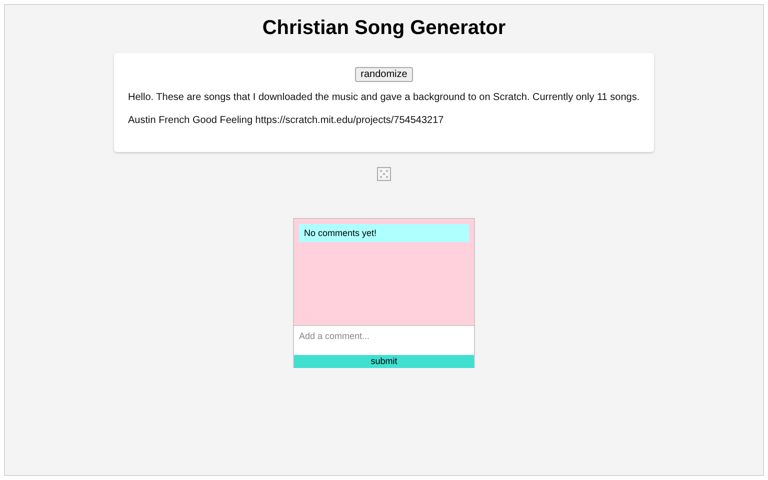  What do you see at coordinates (384, 28) in the screenshot?
I see `page-title: Christian Song Generator` at bounding box center [384, 28].